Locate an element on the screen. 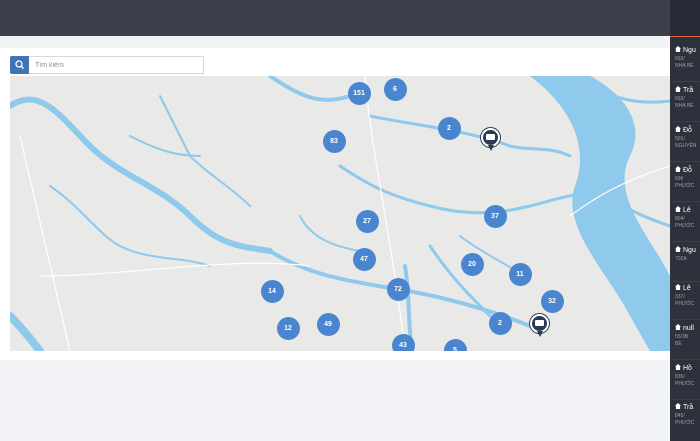 This screenshot has height=441, width=700. listing-address: 501/ is located at coordinates (680, 139).